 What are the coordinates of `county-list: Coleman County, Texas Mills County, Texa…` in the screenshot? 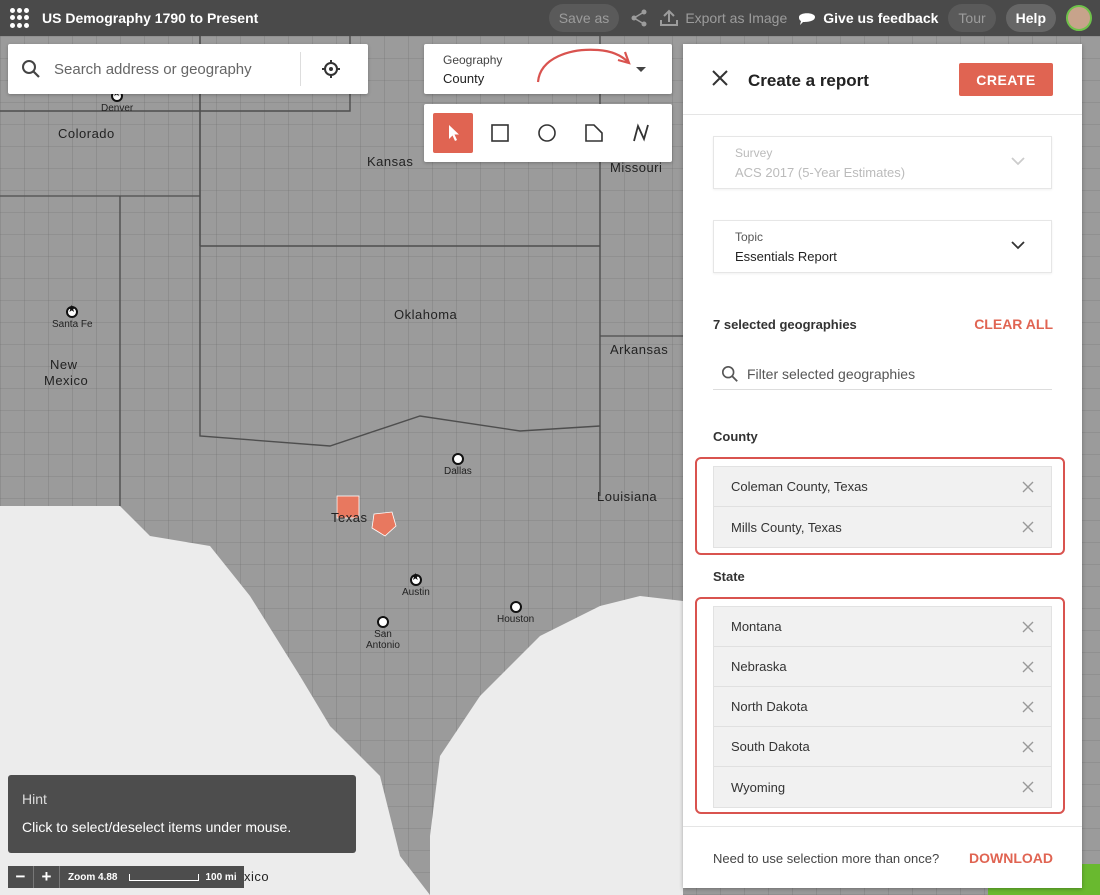 It's located at (882, 507).